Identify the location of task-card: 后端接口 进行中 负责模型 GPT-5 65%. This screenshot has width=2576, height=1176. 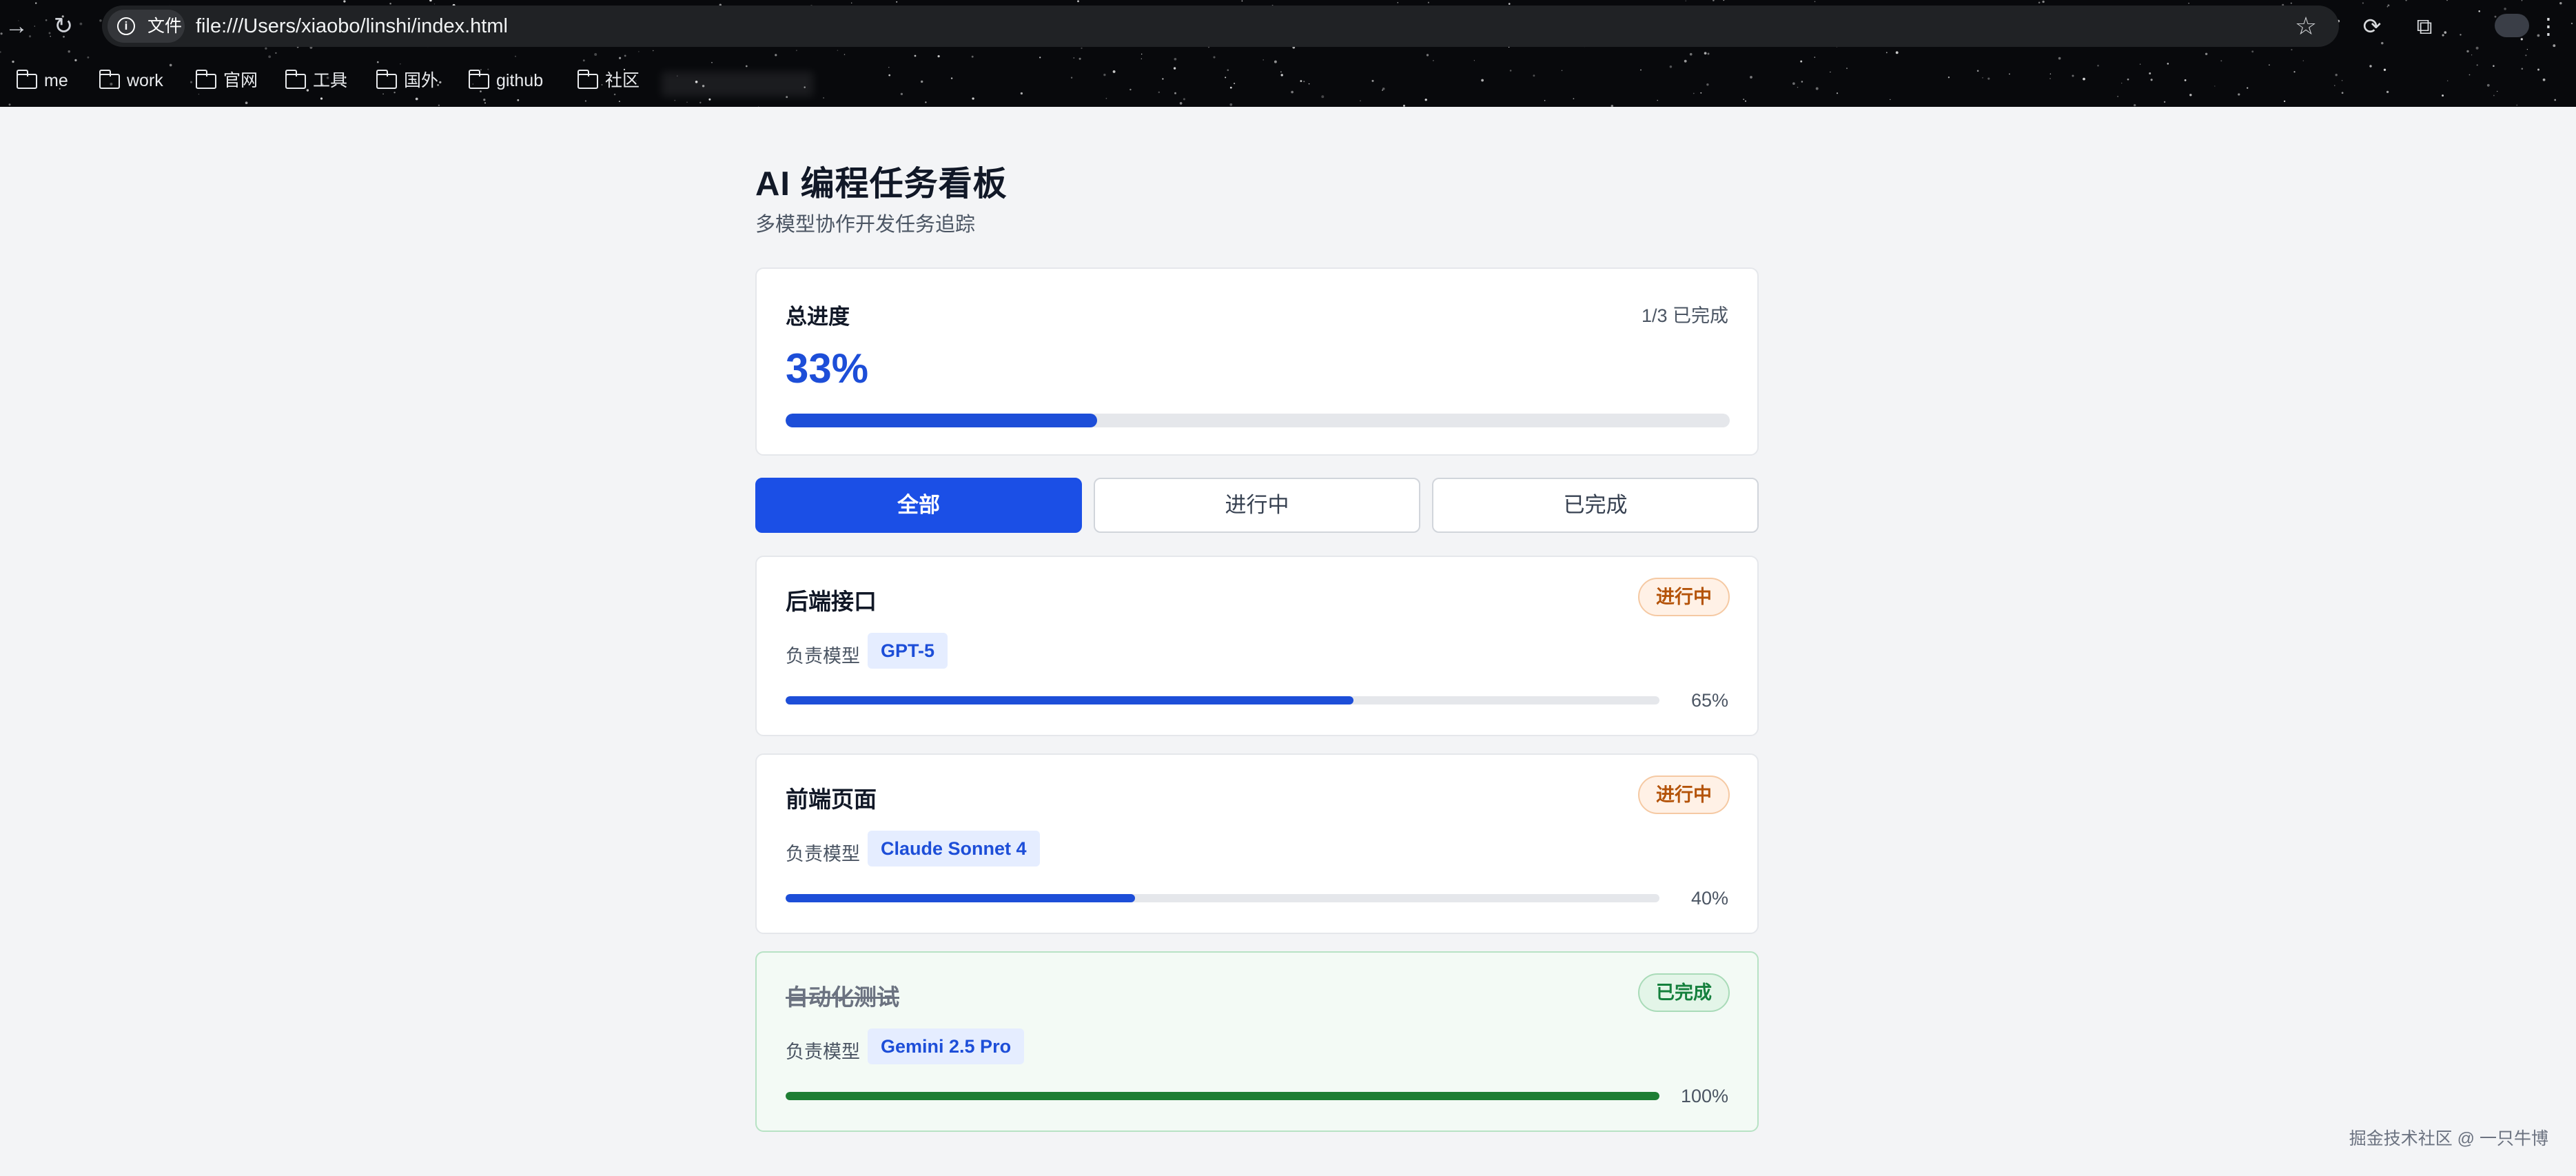
(1257, 646).